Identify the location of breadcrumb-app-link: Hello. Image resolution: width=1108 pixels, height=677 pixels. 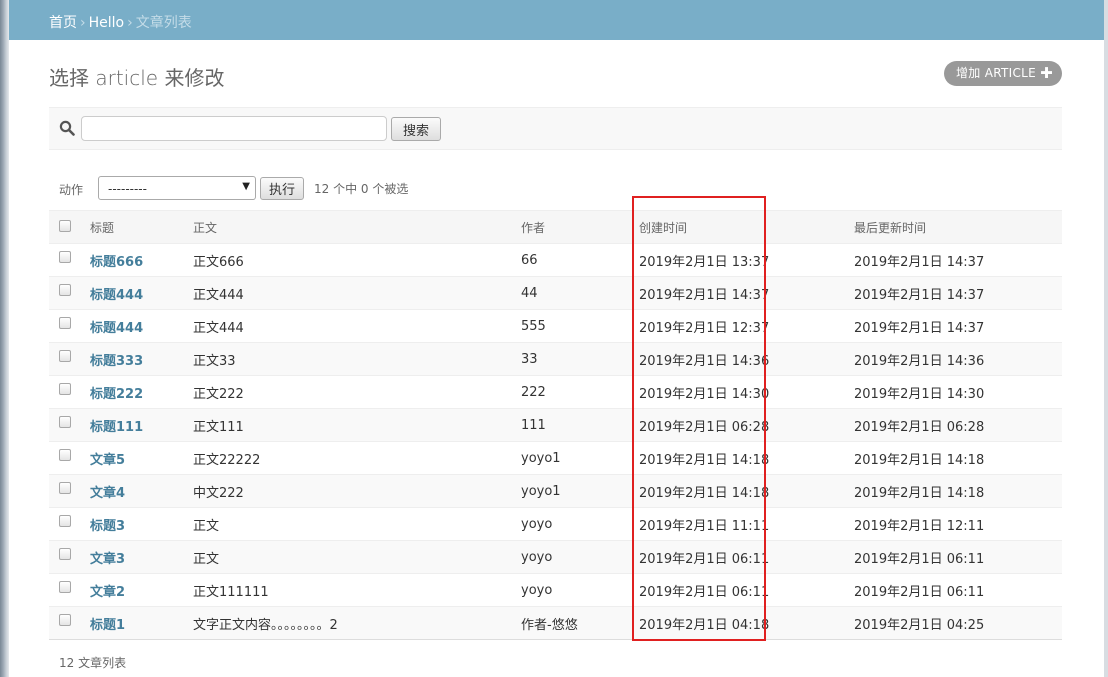
(107, 23).